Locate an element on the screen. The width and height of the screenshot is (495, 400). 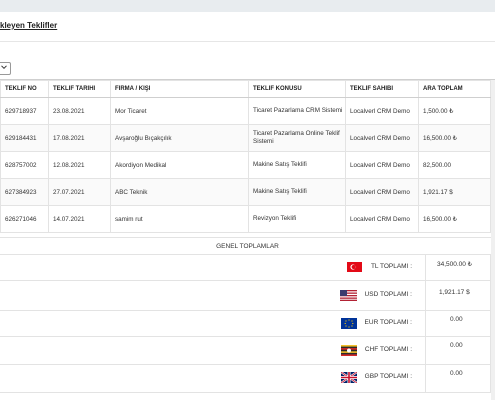
col-header-owner: TEKLIF SAHIBI is located at coordinates (382, 89).